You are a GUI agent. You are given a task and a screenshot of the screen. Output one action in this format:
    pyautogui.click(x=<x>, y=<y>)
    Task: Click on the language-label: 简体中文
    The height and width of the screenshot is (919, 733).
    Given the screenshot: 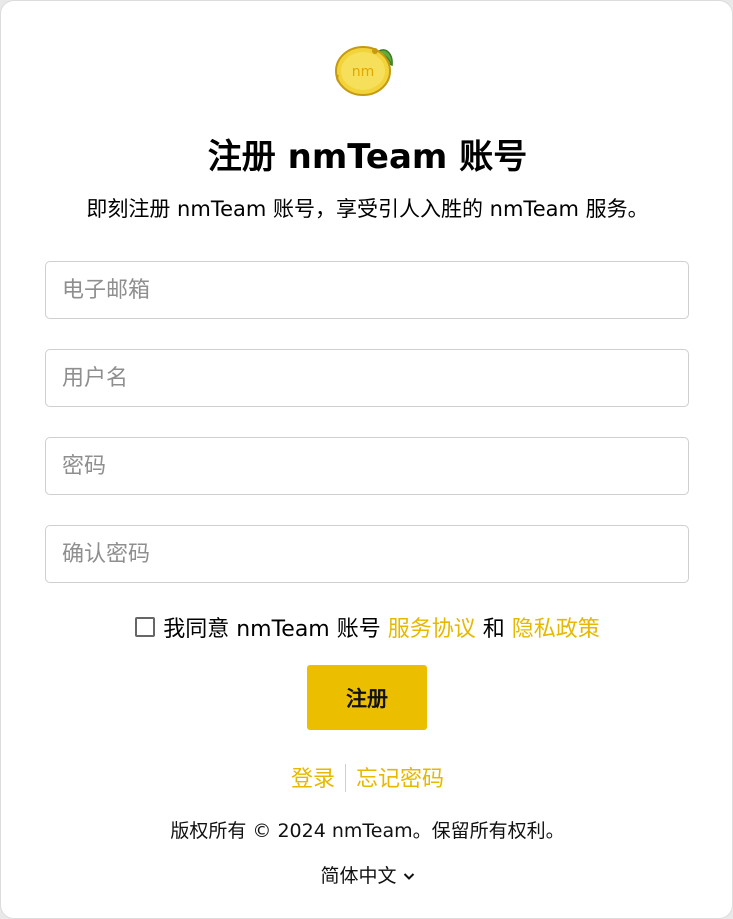 What is the action you would take?
    pyautogui.click(x=358, y=876)
    